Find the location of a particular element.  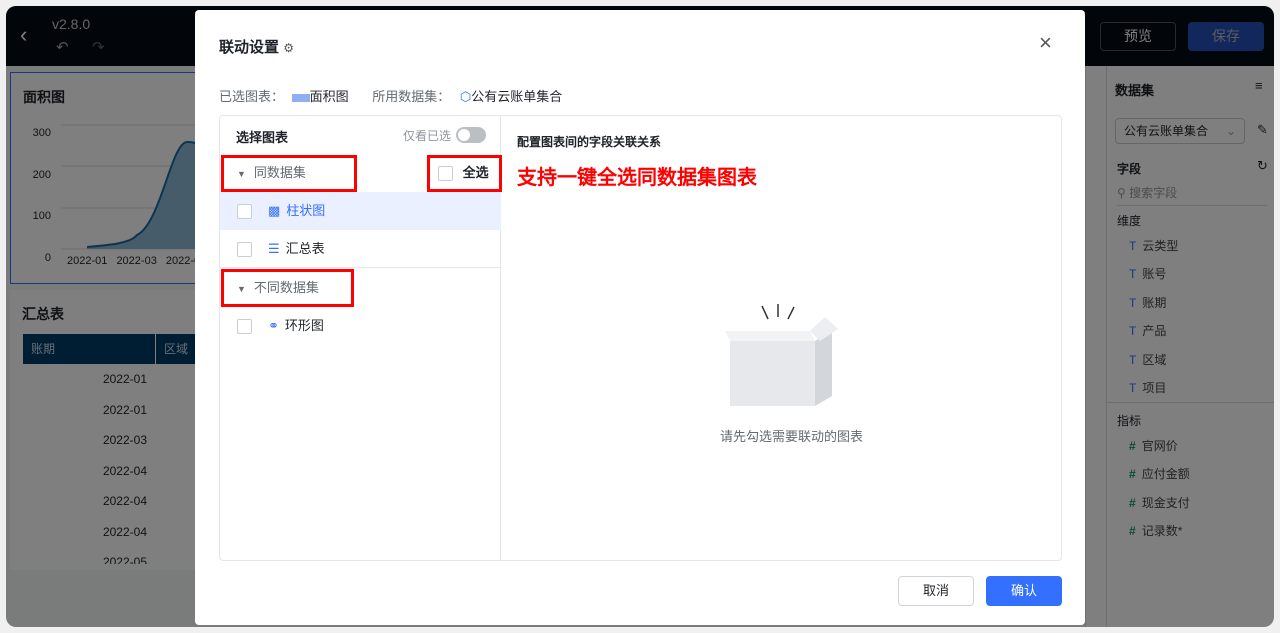

table-icon: ☰ is located at coordinates (274, 248).